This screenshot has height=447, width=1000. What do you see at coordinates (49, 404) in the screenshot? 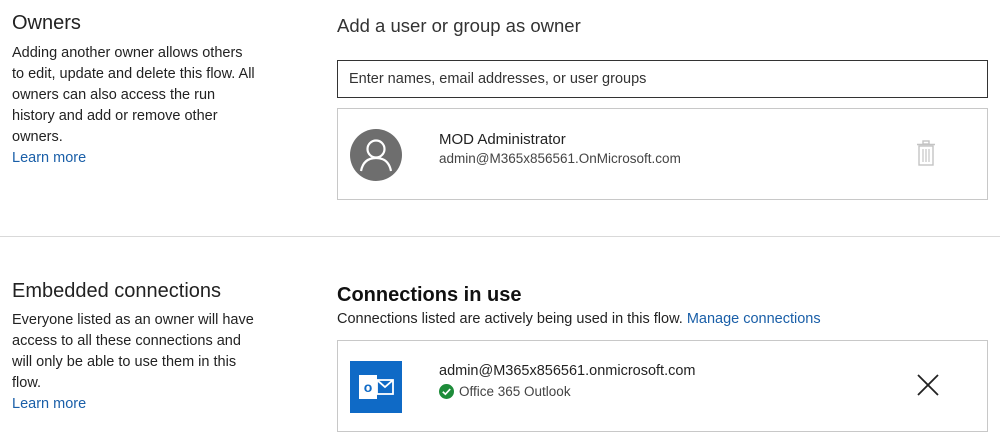
I see `embedded-learn-more-link: Learn more` at bounding box center [49, 404].